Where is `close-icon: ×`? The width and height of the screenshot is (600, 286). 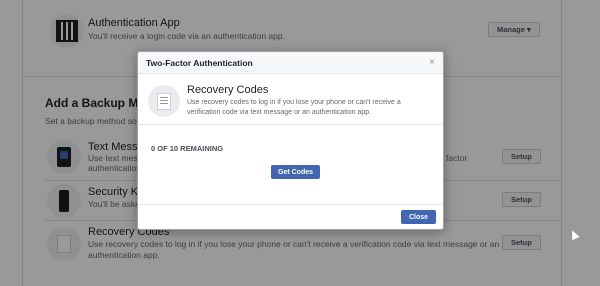
close-icon: × is located at coordinates (432, 62).